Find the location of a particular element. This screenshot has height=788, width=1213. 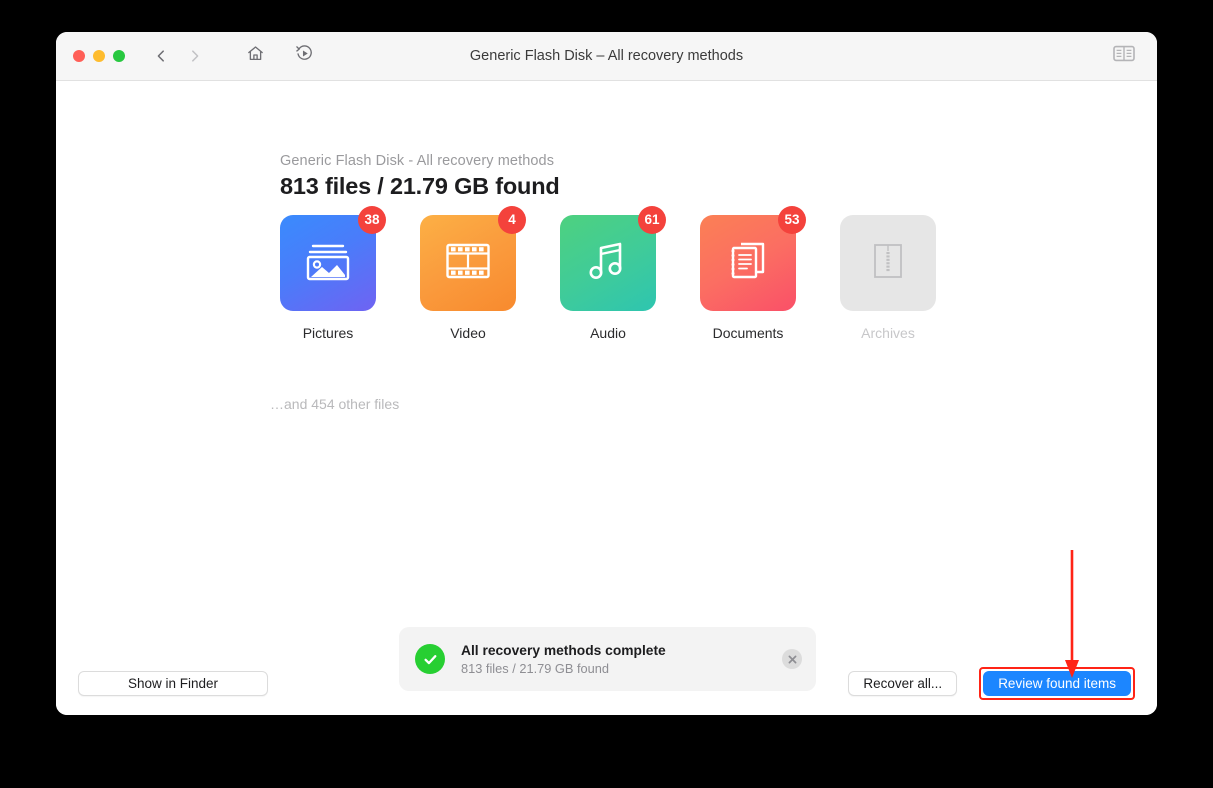

archive-zip-icon is located at coordinates (888, 263).